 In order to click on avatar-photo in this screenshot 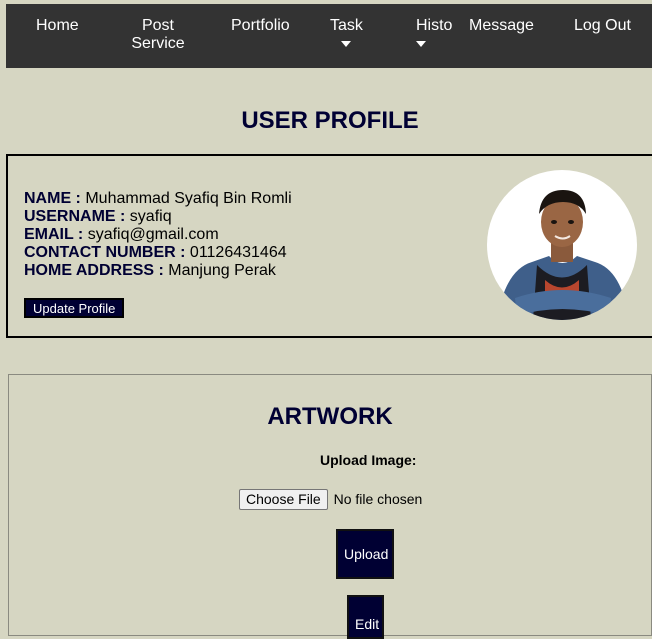, I will do `click(563, 255)`.